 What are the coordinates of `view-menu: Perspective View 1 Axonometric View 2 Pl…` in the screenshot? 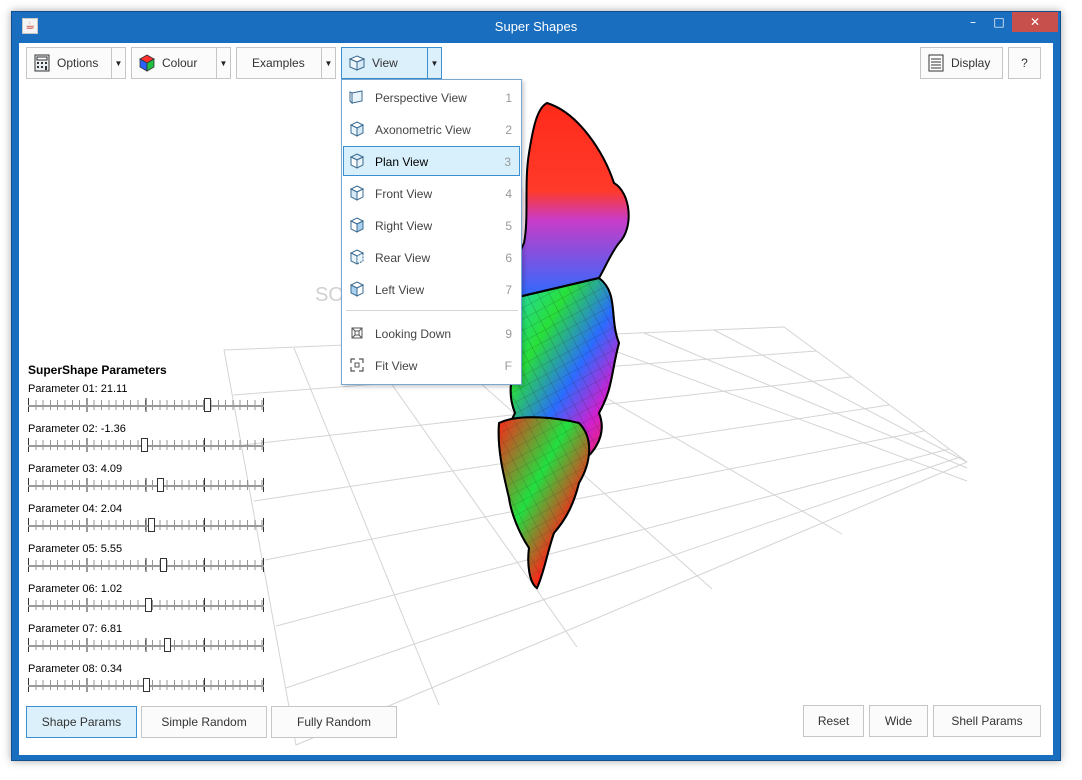 It's located at (431, 232).